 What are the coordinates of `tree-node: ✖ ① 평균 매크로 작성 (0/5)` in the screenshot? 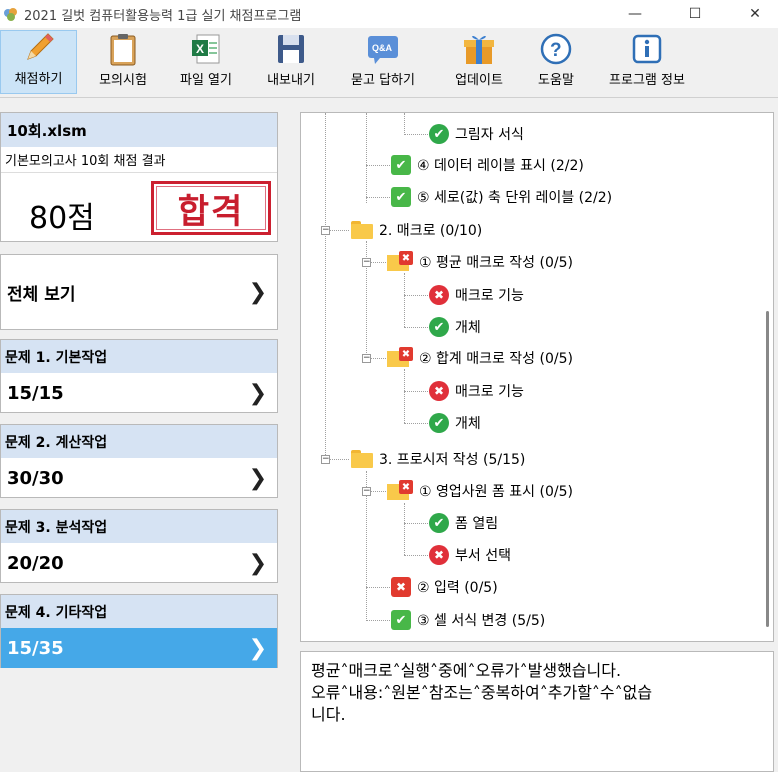 It's located at (480, 262).